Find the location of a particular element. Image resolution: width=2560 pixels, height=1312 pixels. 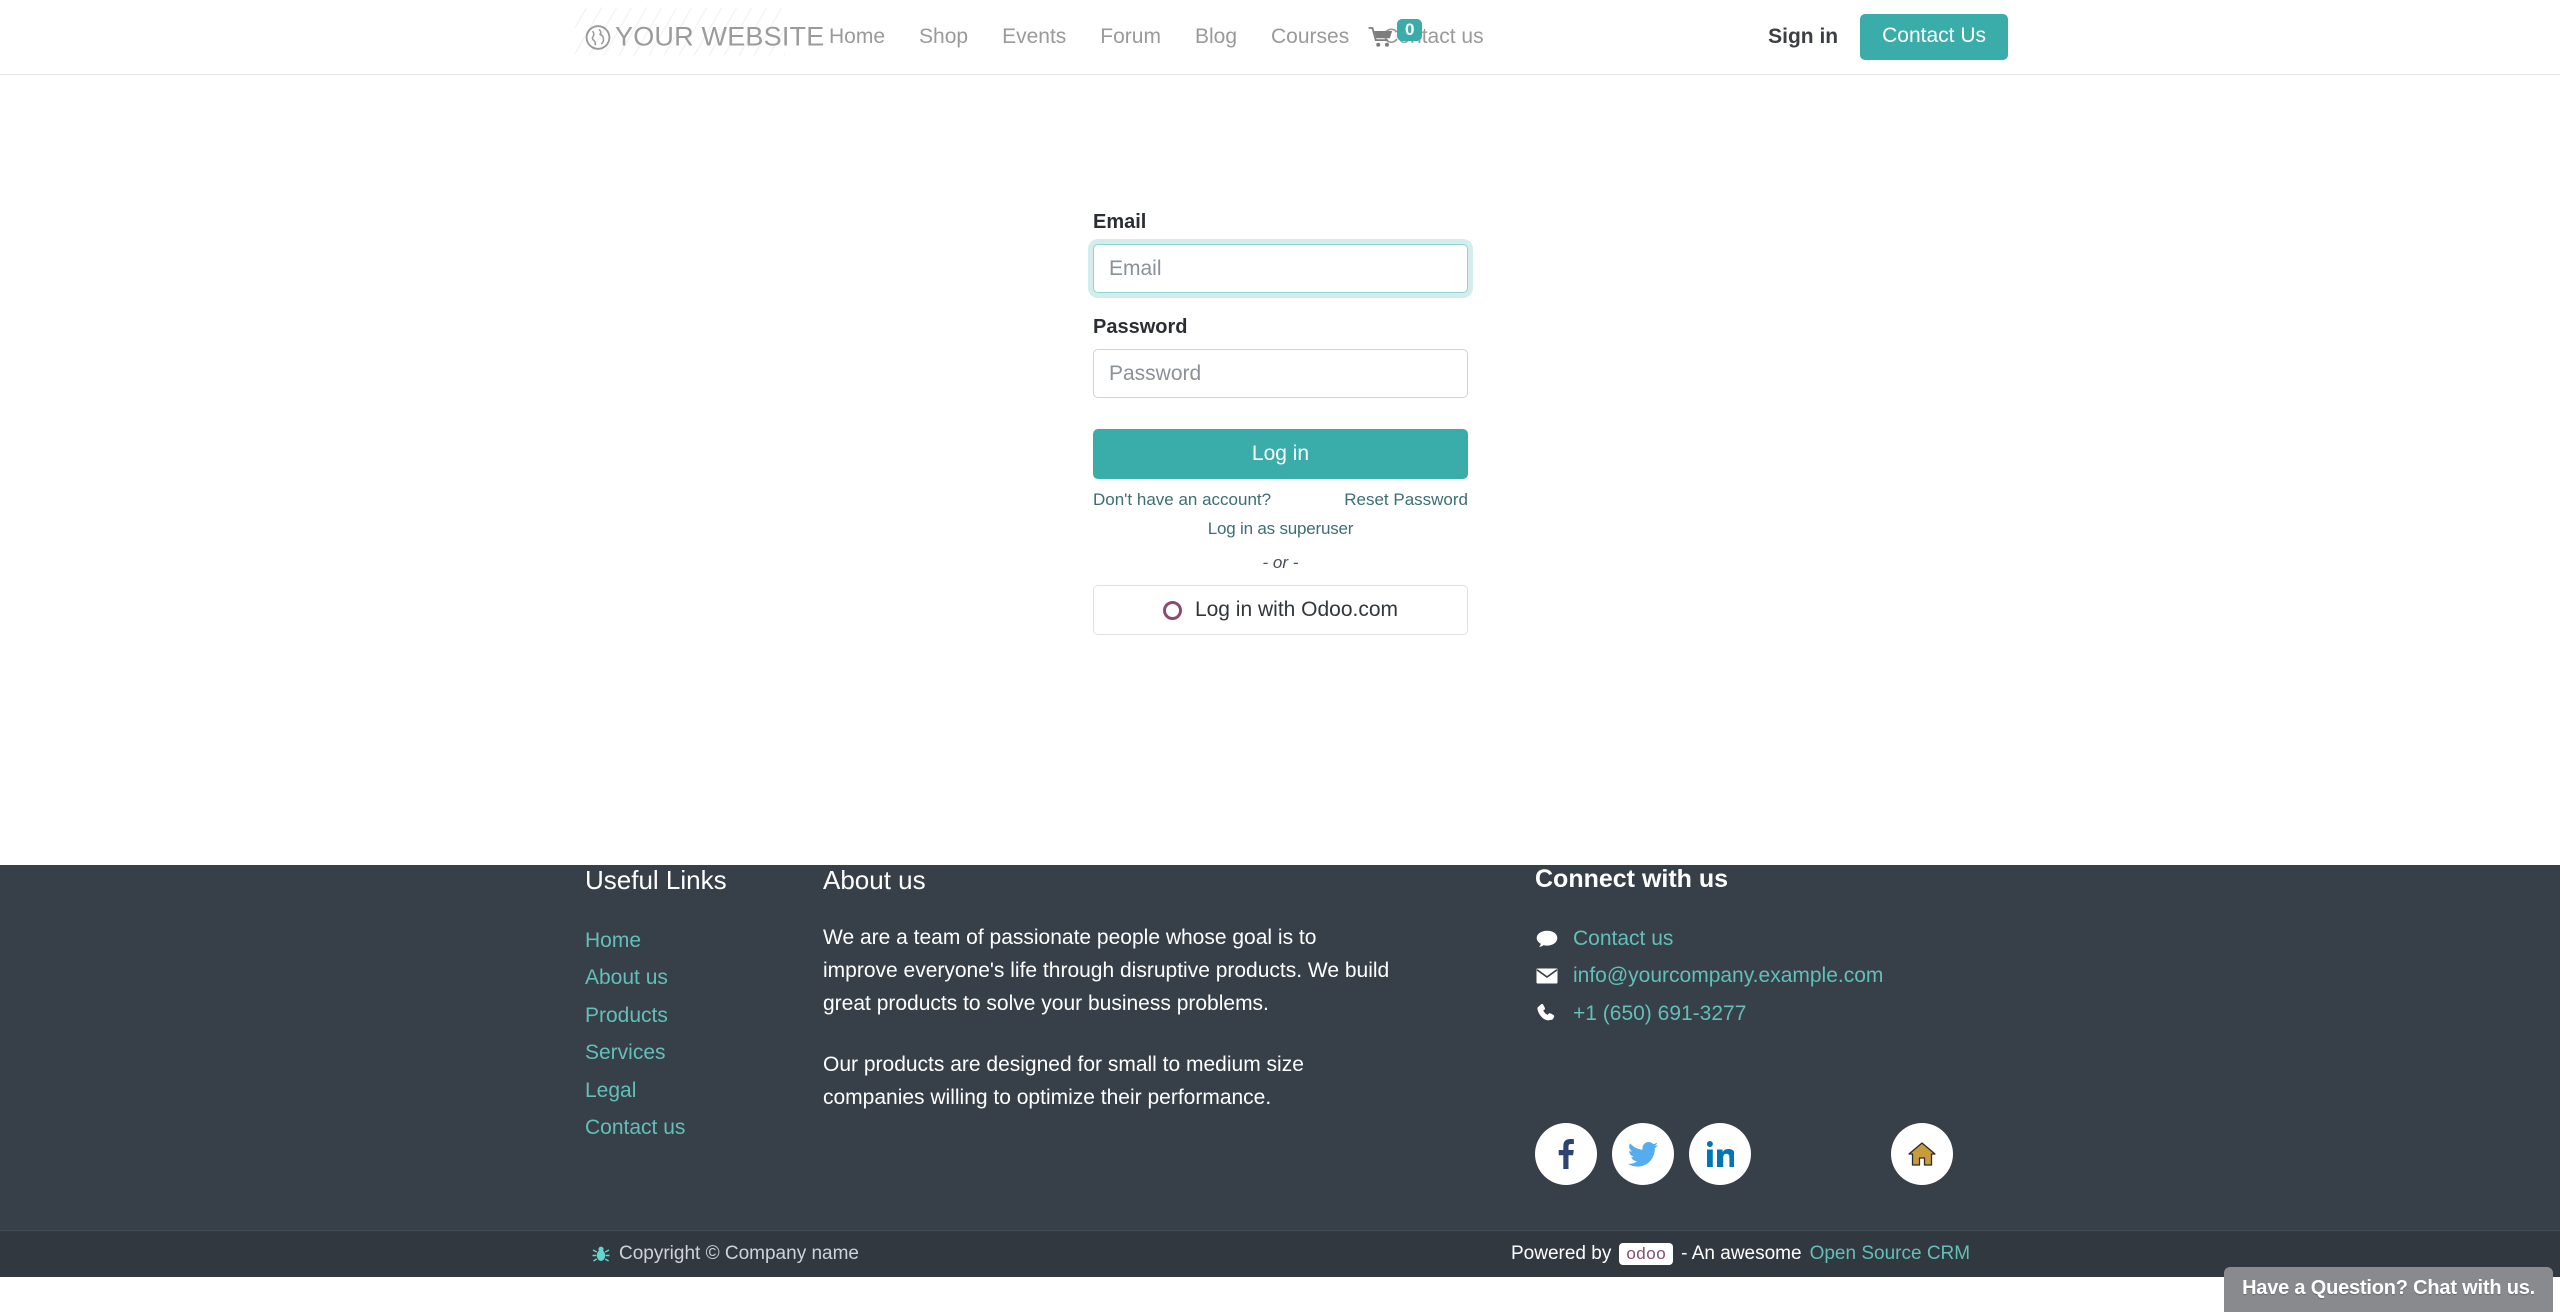

linkedin-icon is located at coordinates (1720, 1154).